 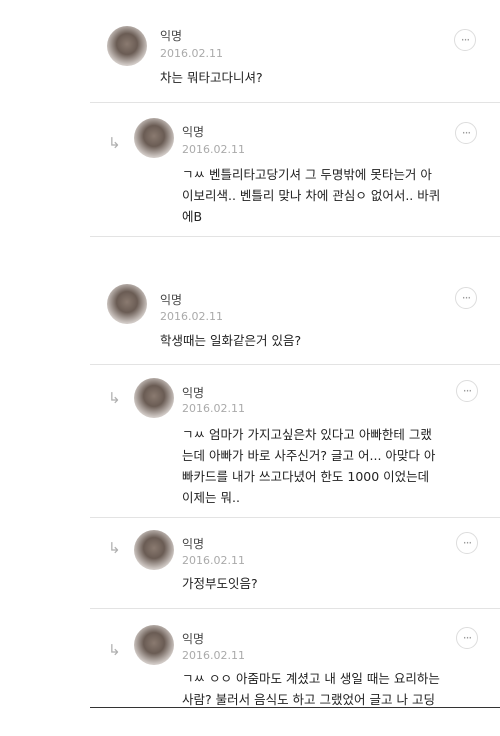 What do you see at coordinates (192, 216) in the screenshot?
I see `comment-body-line: 에B` at bounding box center [192, 216].